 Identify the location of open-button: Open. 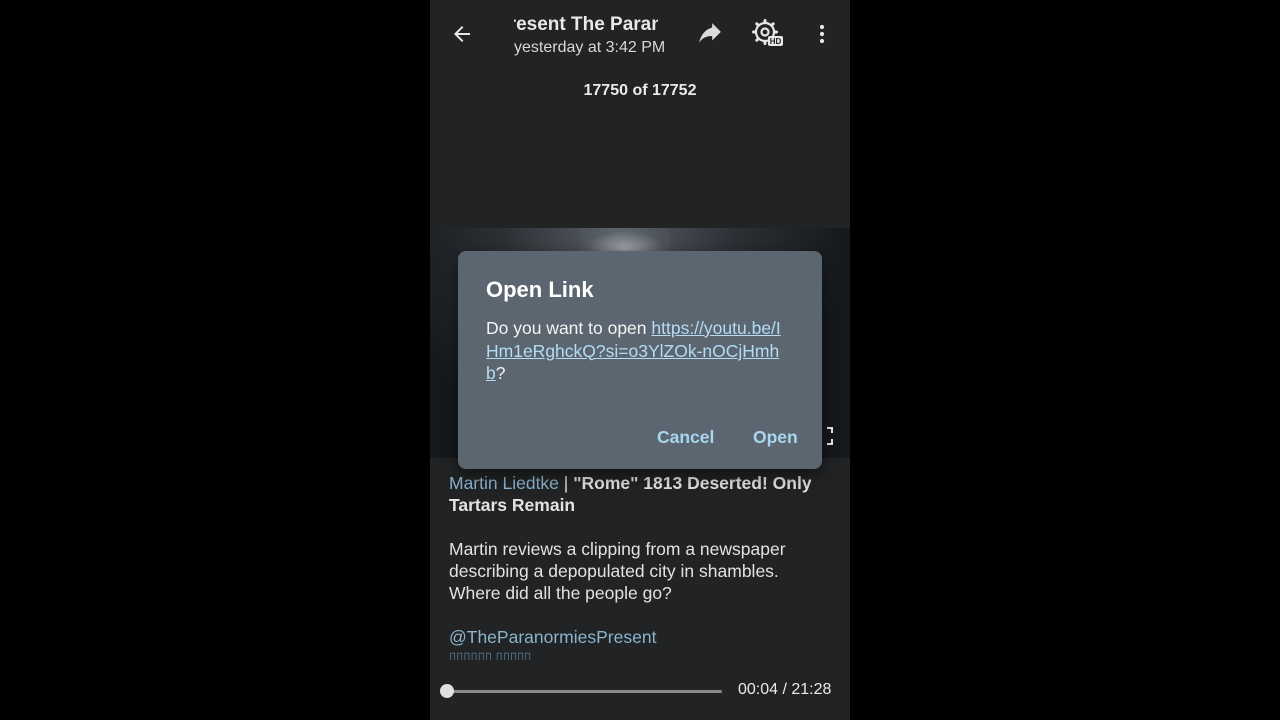
(775, 437).